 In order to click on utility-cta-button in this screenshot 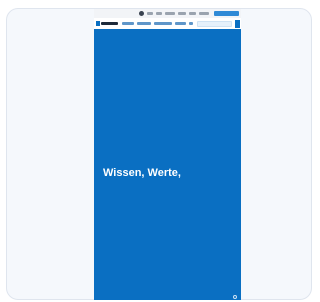, I will do `click(226, 13)`.